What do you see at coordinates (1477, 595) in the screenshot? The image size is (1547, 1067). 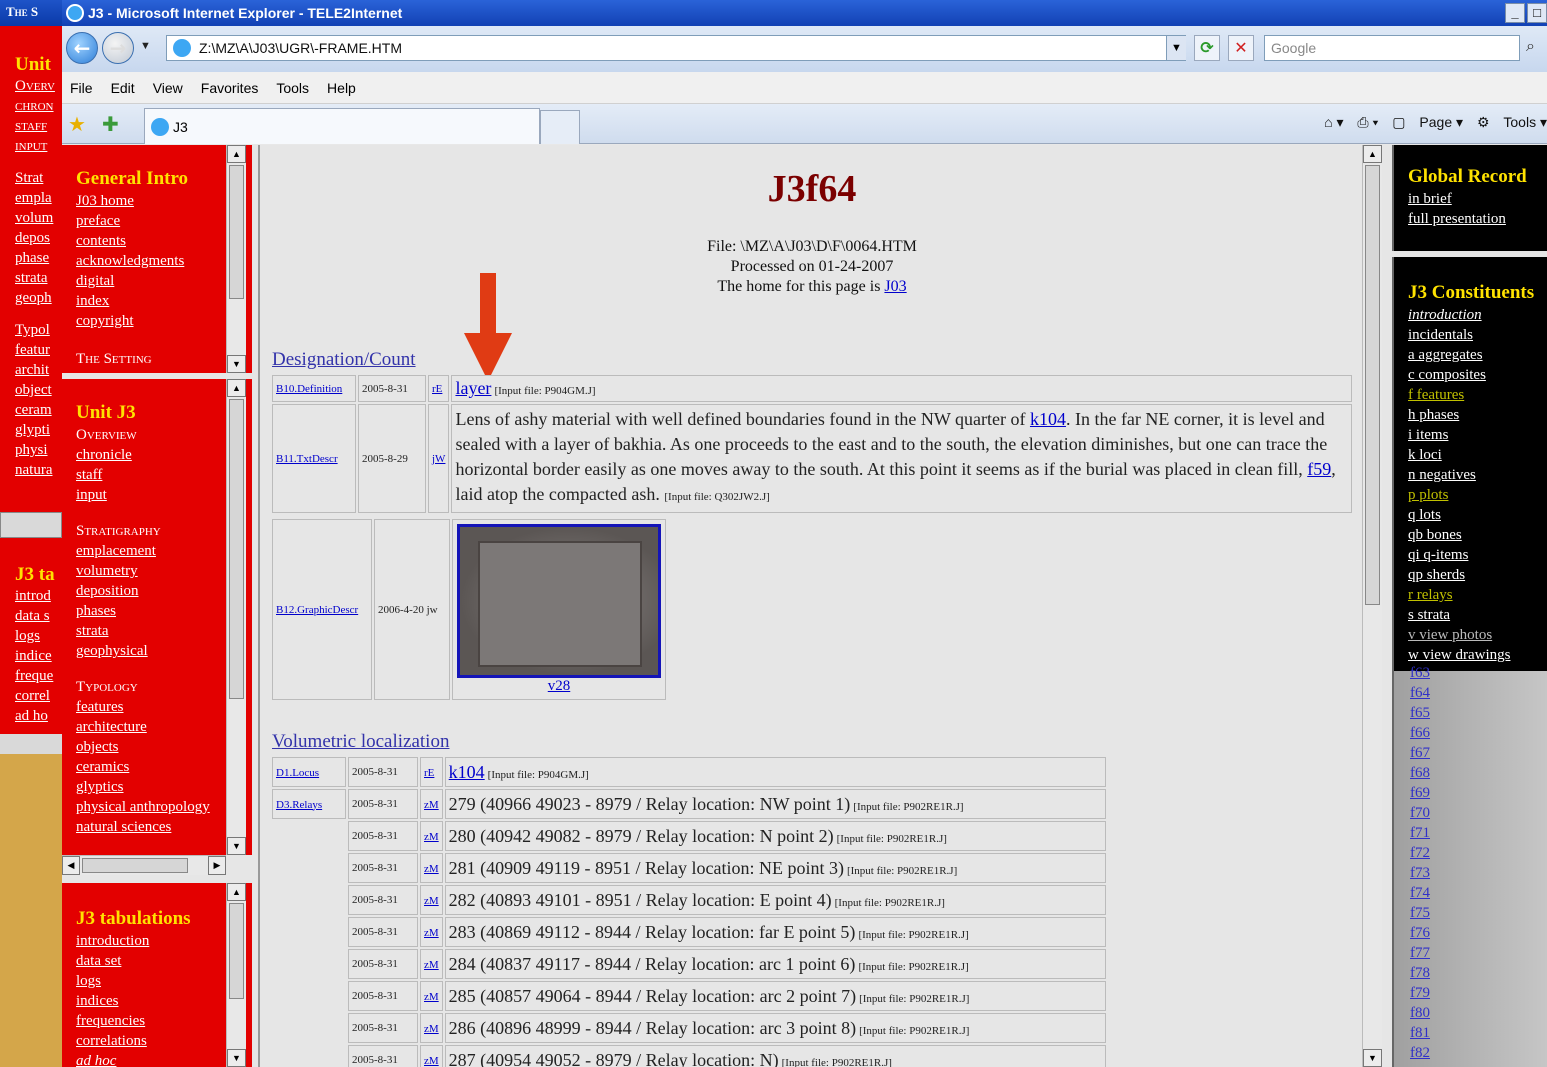 I see `constituent-link-r-relays: r relays` at bounding box center [1477, 595].